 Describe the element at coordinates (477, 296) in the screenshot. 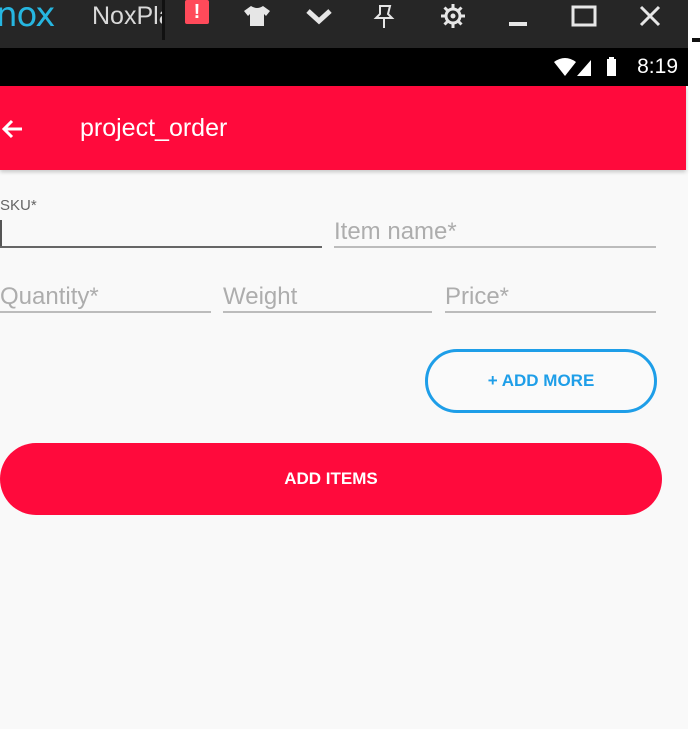

I see `price-placeholder: Price*` at that location.